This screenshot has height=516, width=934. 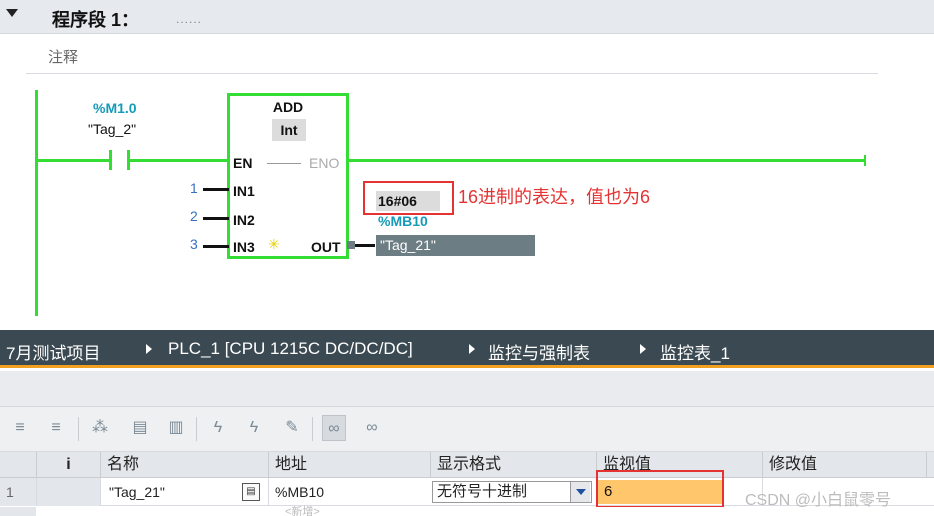 What do you see at coordinates (513, 465) in the screenshot?
I see `header-display-format: 显示格式` at bounding box center [513, 465].